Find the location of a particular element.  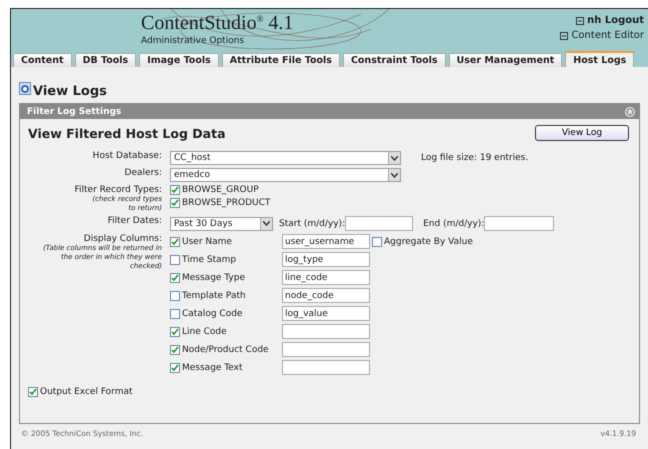

tab: User Management is located at coordinates (505, 60).